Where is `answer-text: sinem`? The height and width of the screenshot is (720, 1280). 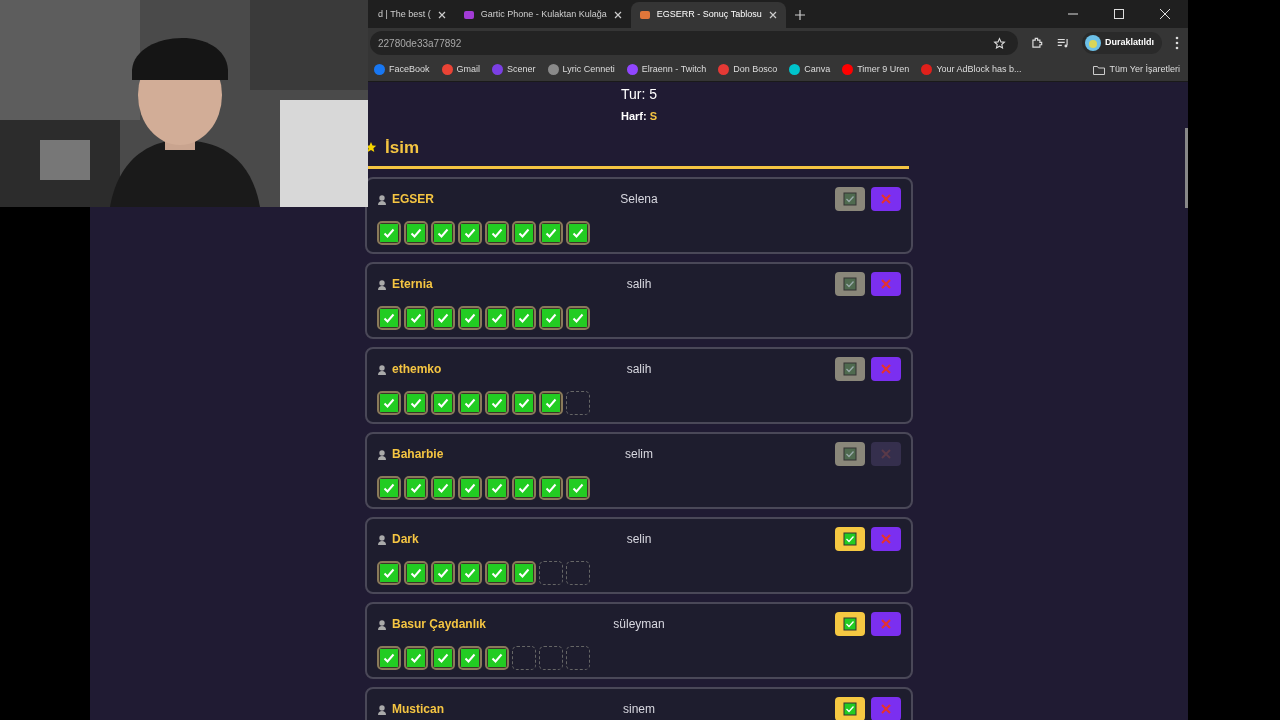
answer-text: sinem is located at coordinates (639, 709).